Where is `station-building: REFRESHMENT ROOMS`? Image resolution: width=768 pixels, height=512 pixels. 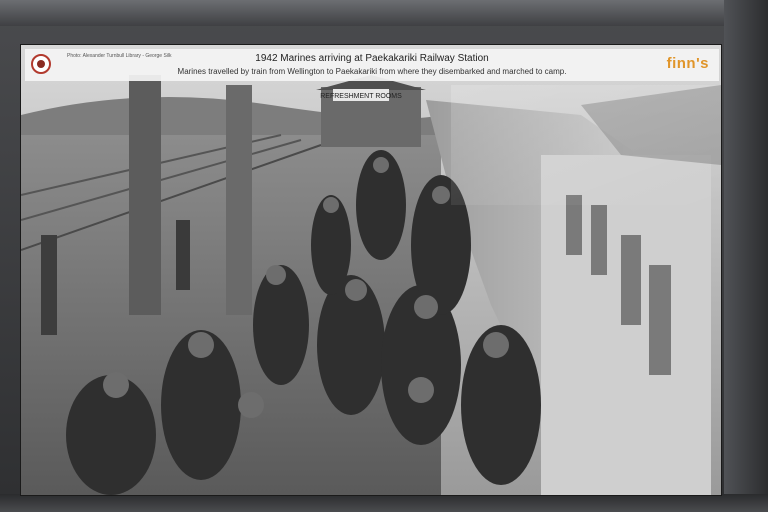
station-building: REFRESHMENT ROOMS is located at coordinates (371, 111).